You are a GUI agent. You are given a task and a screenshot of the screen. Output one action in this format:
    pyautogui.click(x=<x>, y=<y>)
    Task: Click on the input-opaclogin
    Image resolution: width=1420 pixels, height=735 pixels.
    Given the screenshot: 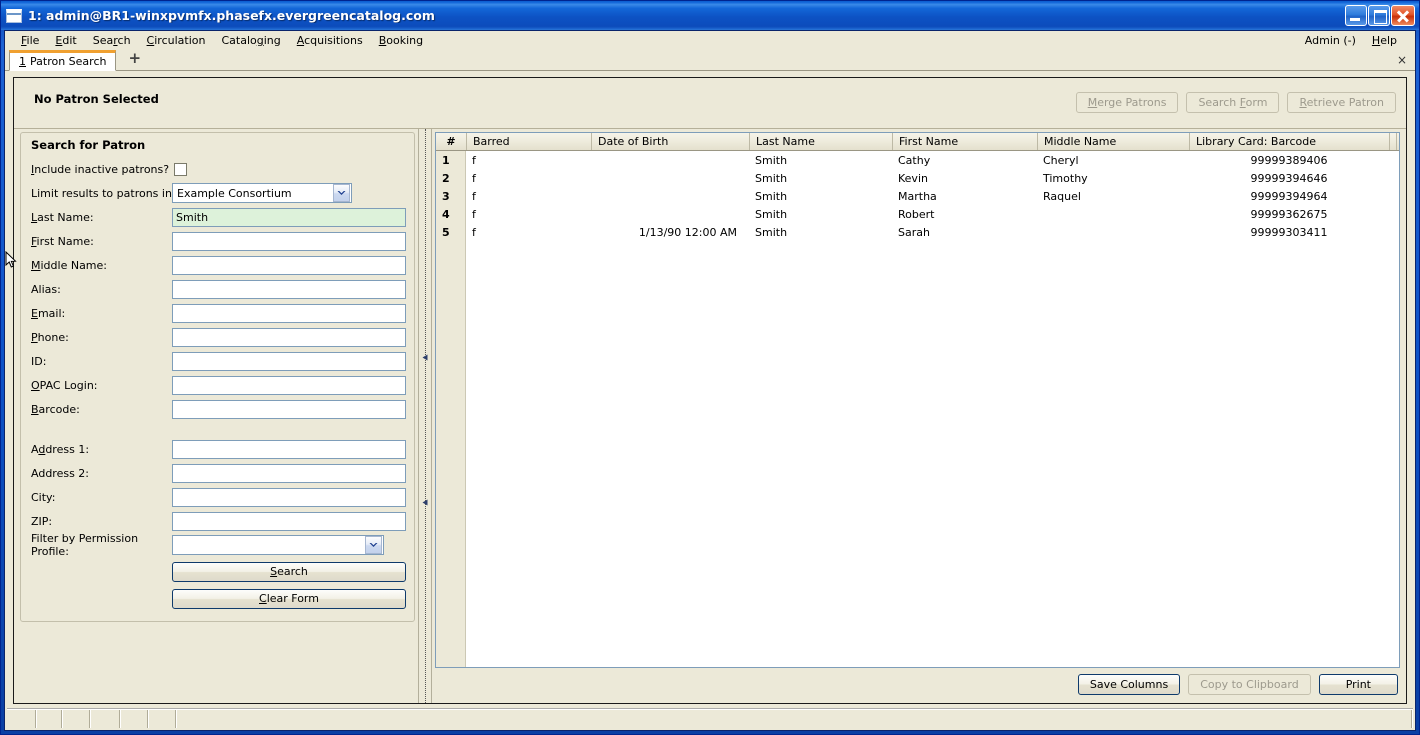 What is the action you would take?
    pyautogui.click(x=289, y=385)
    